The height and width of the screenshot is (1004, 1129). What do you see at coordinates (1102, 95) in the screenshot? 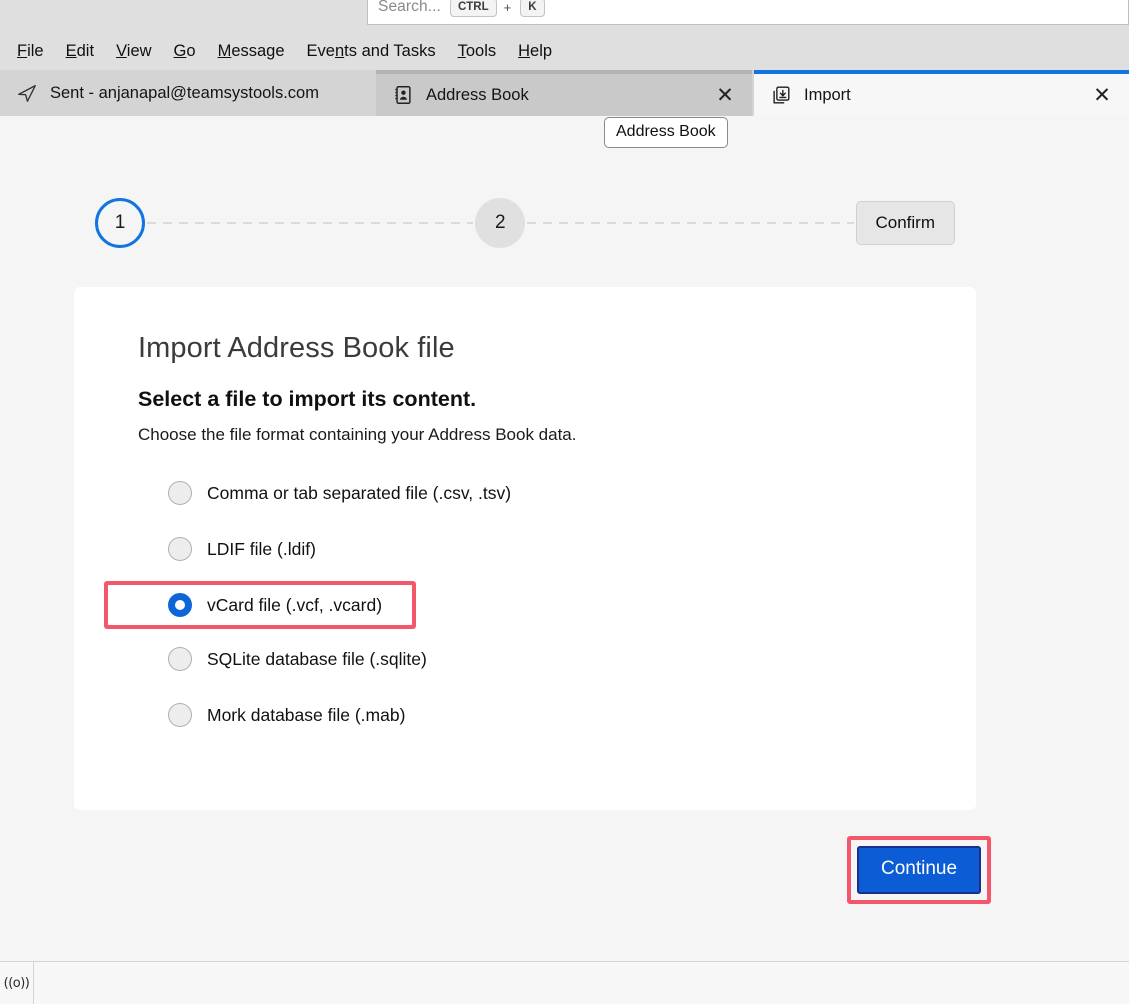
I see `tab-import-close-icon: ✕` at bounding box center [1102, 95].